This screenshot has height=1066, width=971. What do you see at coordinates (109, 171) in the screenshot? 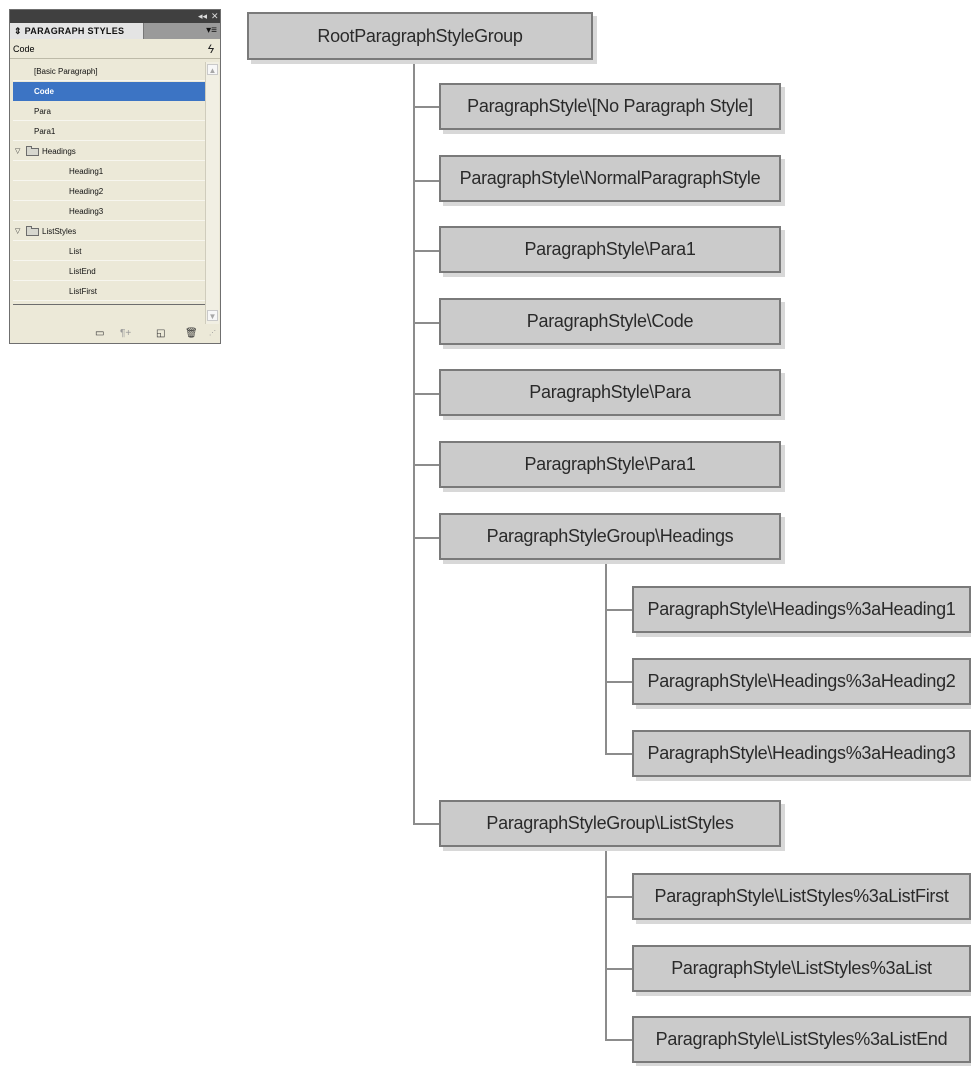
I see `style-list-item: Heading1` at bounding box center [109, 171].